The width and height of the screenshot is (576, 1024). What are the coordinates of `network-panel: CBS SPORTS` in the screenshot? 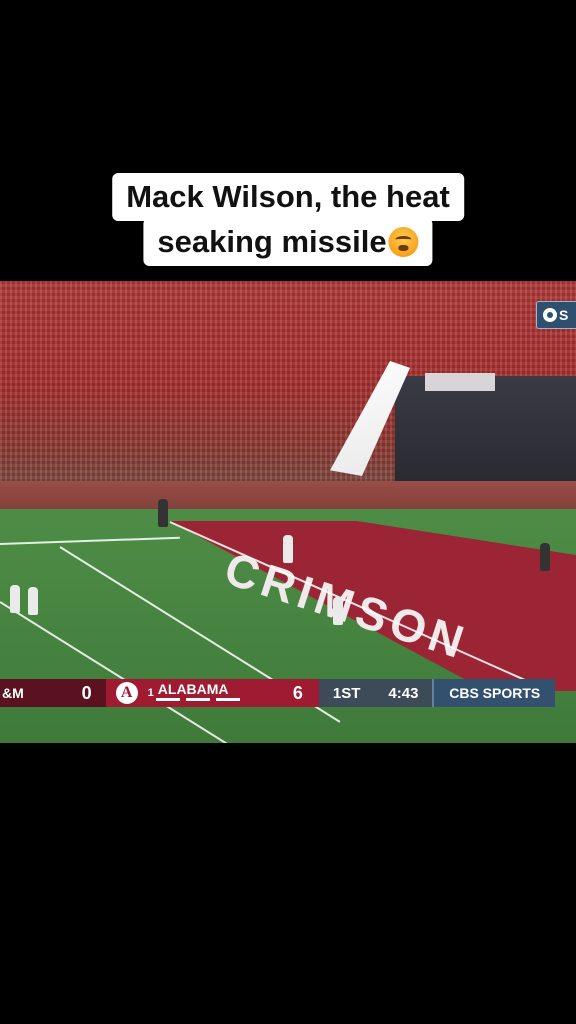 It's located at (493, 693).